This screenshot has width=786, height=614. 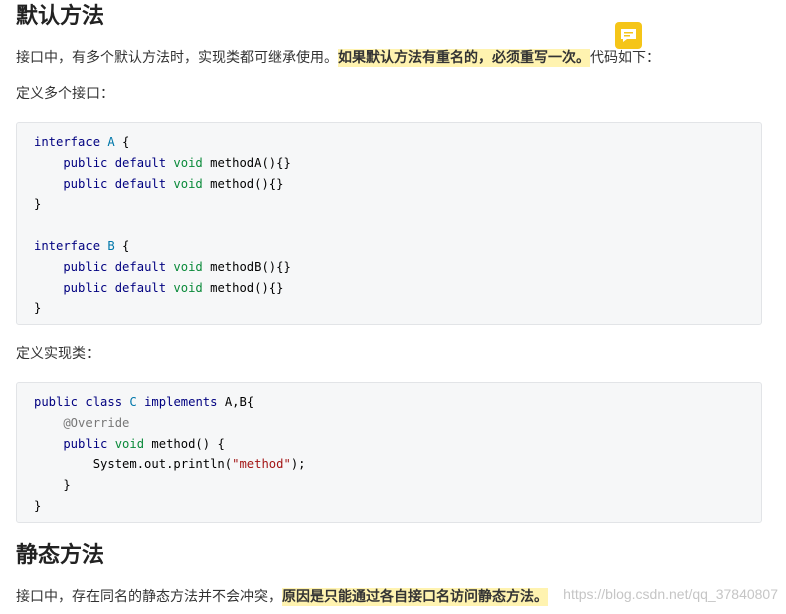 I want to click on code-line: public default void methodA(){}, so click(x=162, y=163).